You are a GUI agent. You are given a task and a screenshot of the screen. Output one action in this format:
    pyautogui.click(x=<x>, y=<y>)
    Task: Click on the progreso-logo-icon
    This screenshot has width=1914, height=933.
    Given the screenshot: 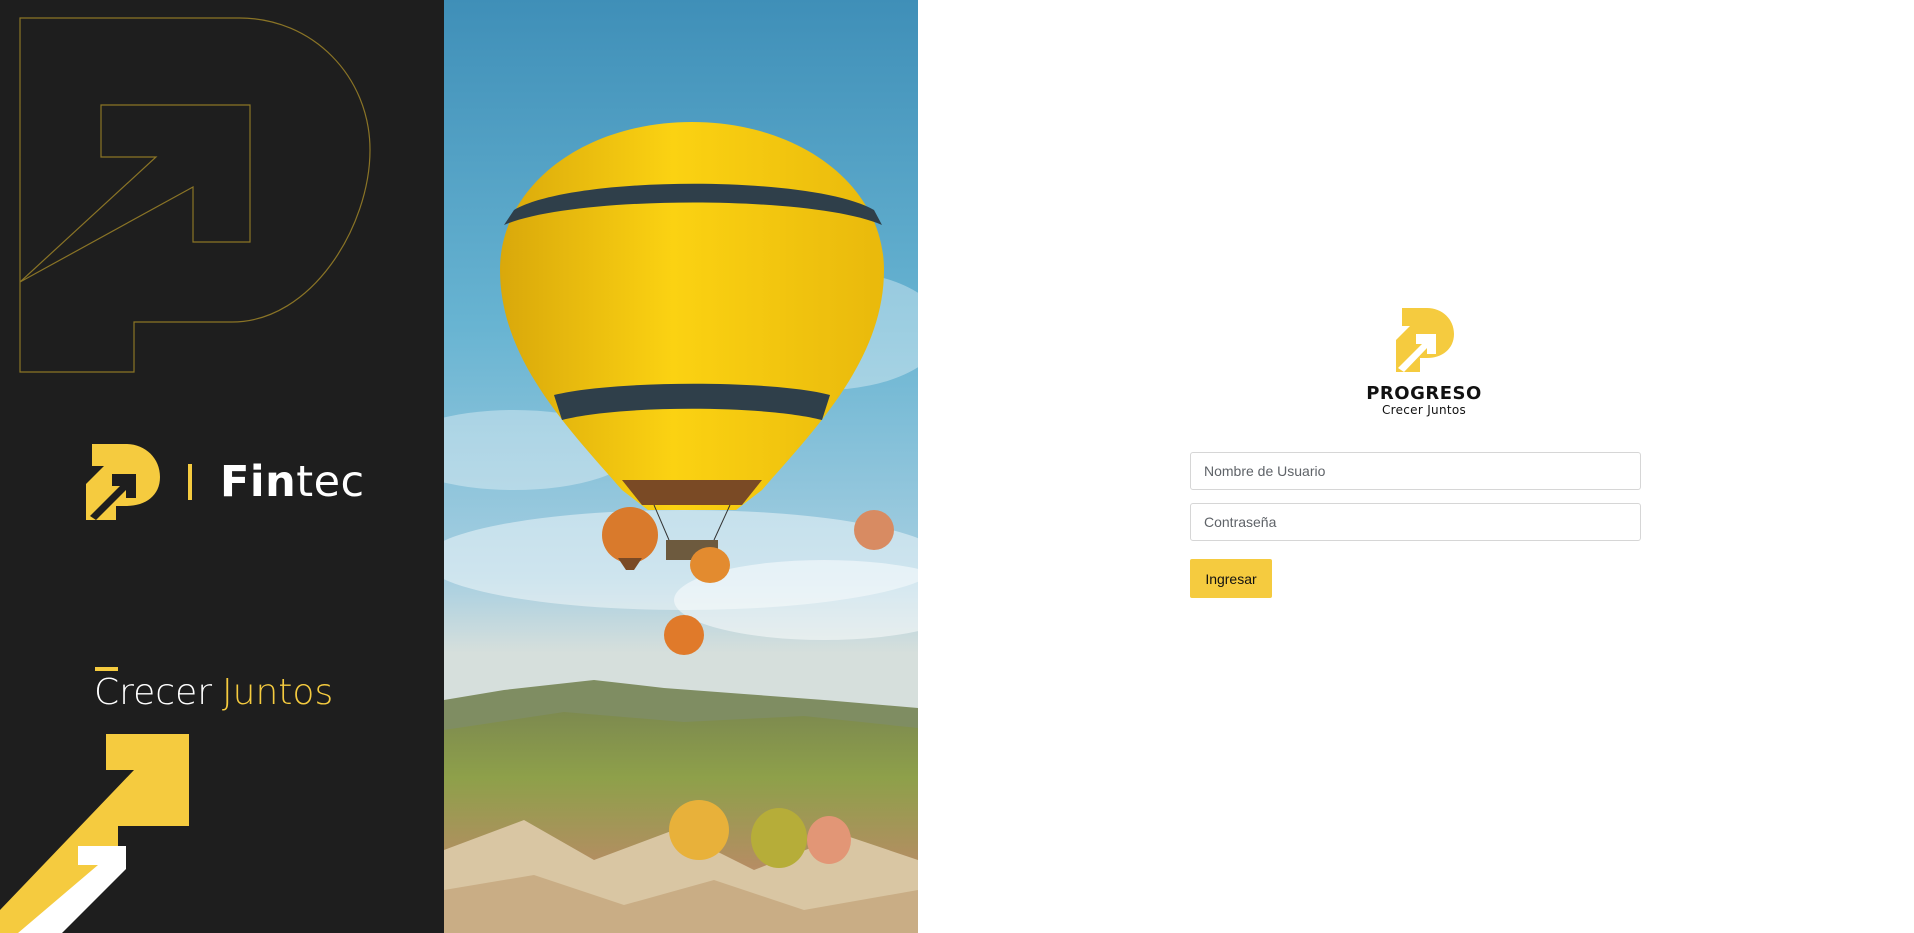 What is the action you would take?
    pyautogui.click(x=123, y=482)
    